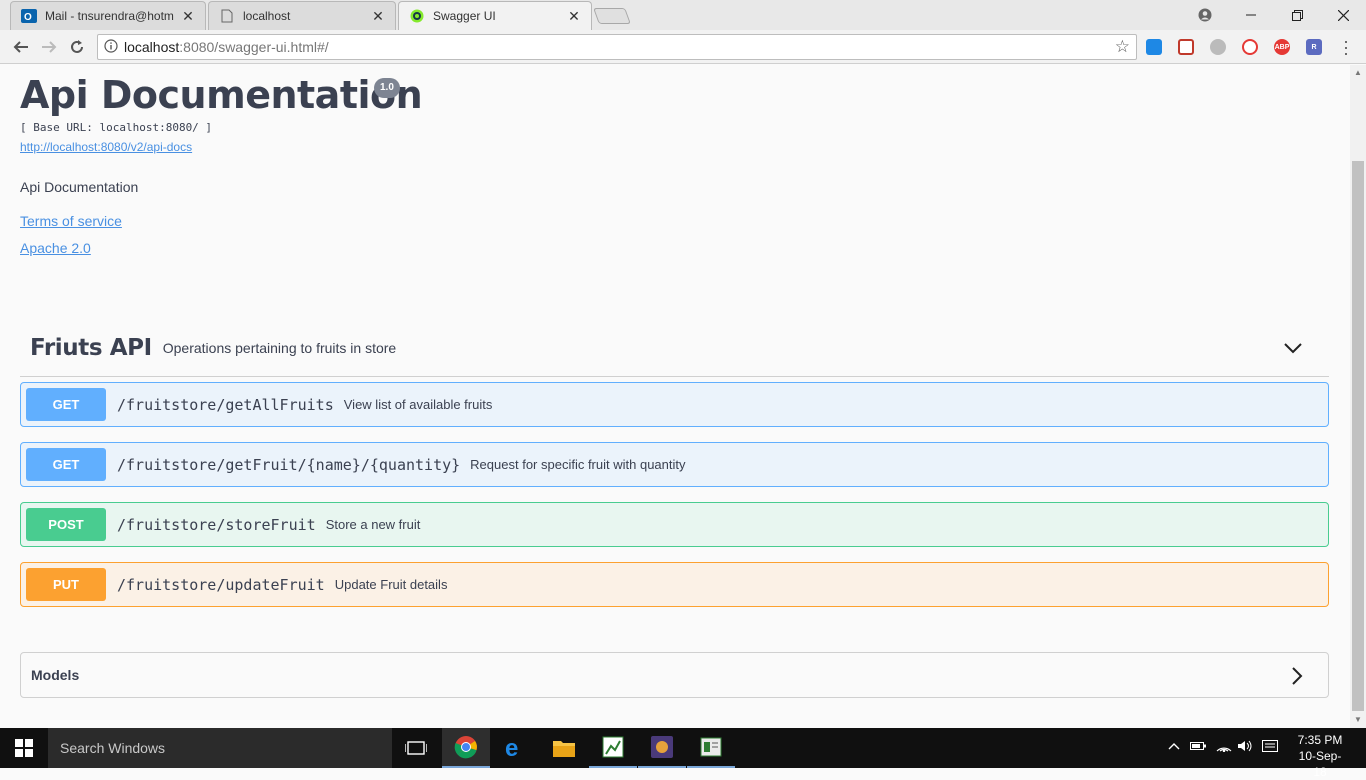 The image size is (1366, 780). I want to click on tag-name: Friuts API, so click(91, 348).